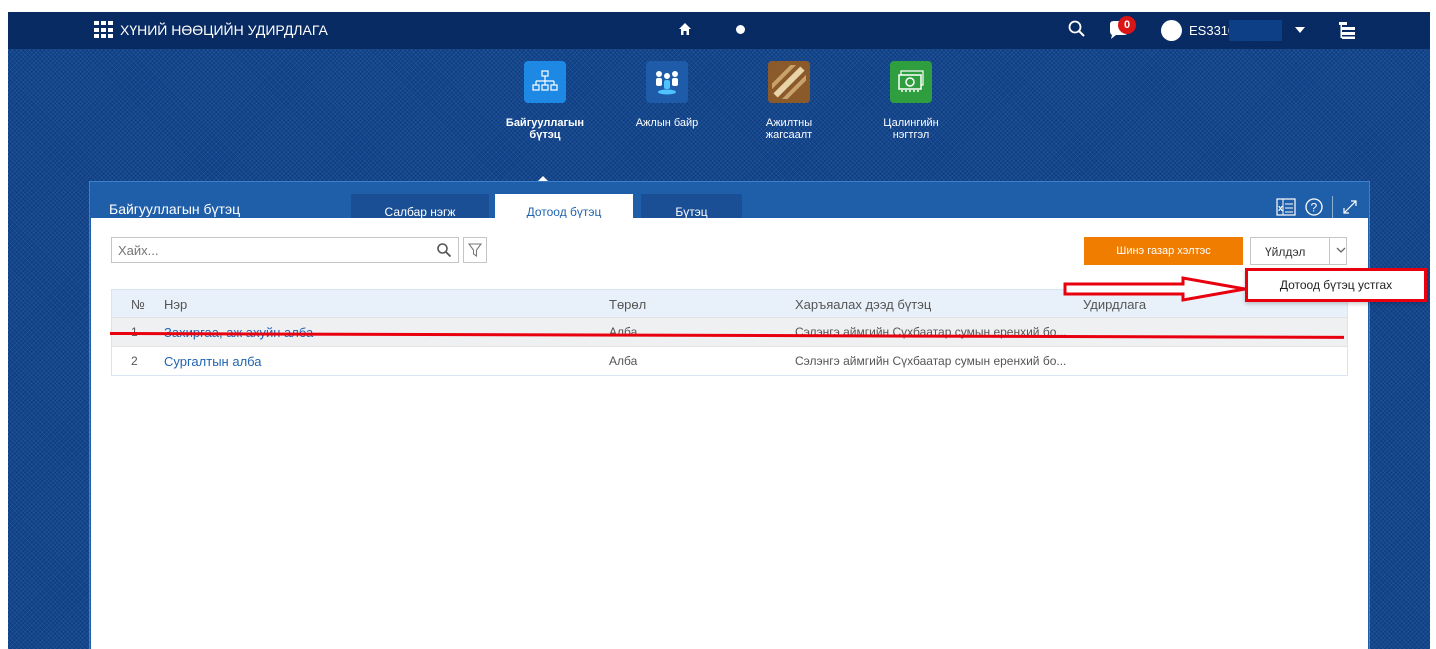 Image resolution: width=1436 pixels, height=649 pixels. I want to click on app-grid-icon, so click(104, 30).